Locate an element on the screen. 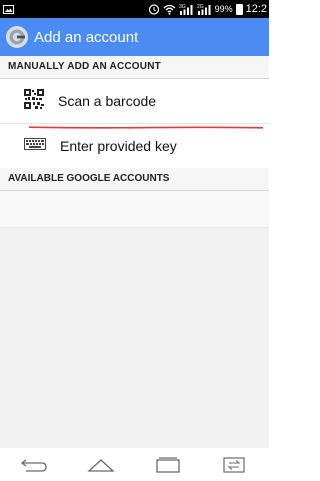 The height and width of the screenshot is (481, 320). back-icon is located at coordinates (33, 465).